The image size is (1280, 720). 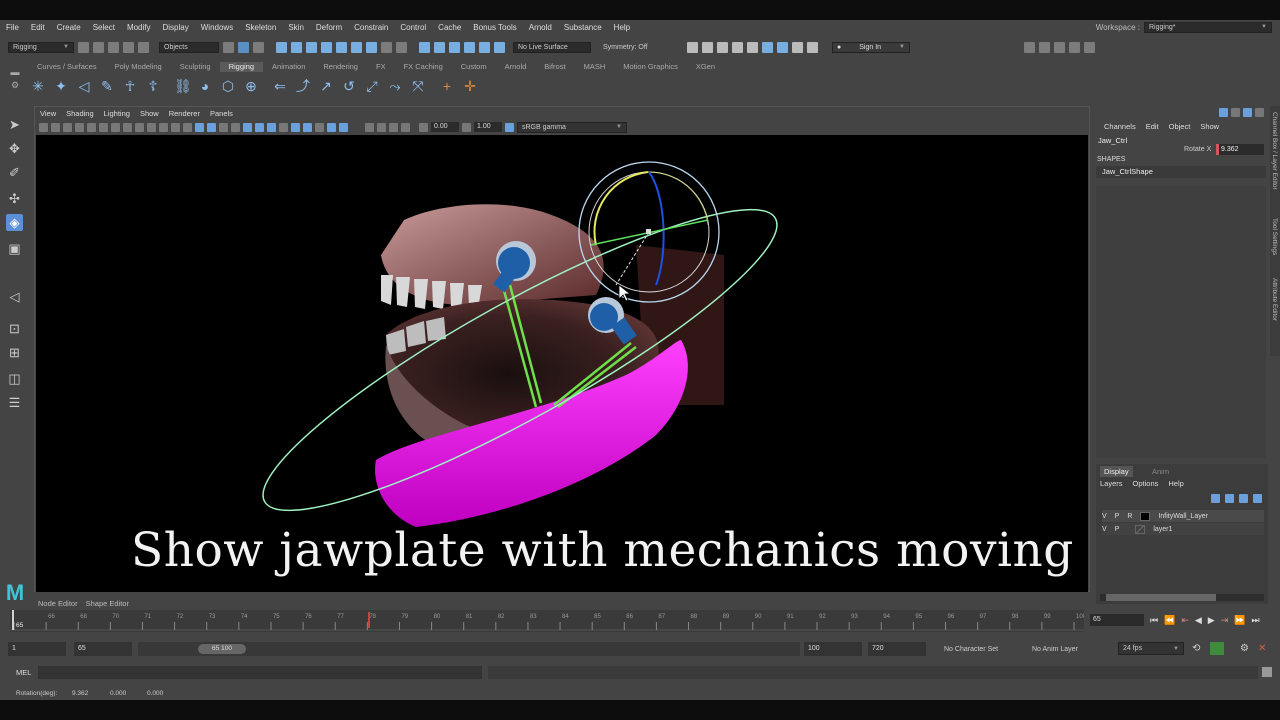 What do you see at coordinates (41, 47) in the screenshot?
I see `menuset-dropdown: Rigging ▼` at bounding box center [41, 47].